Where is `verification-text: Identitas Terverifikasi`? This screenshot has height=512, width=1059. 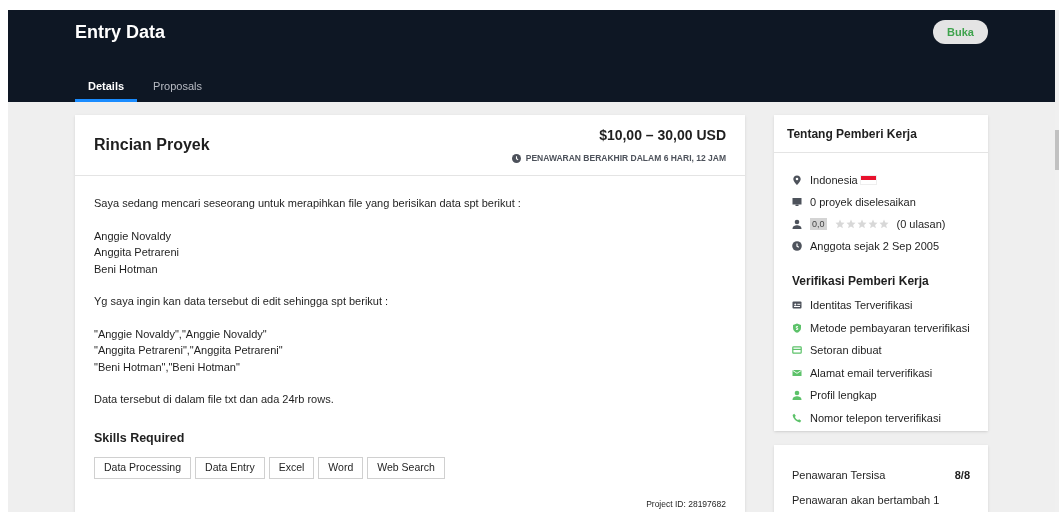 verification-text: Identitas Terverifikasi is located at coordinates (861, 305).